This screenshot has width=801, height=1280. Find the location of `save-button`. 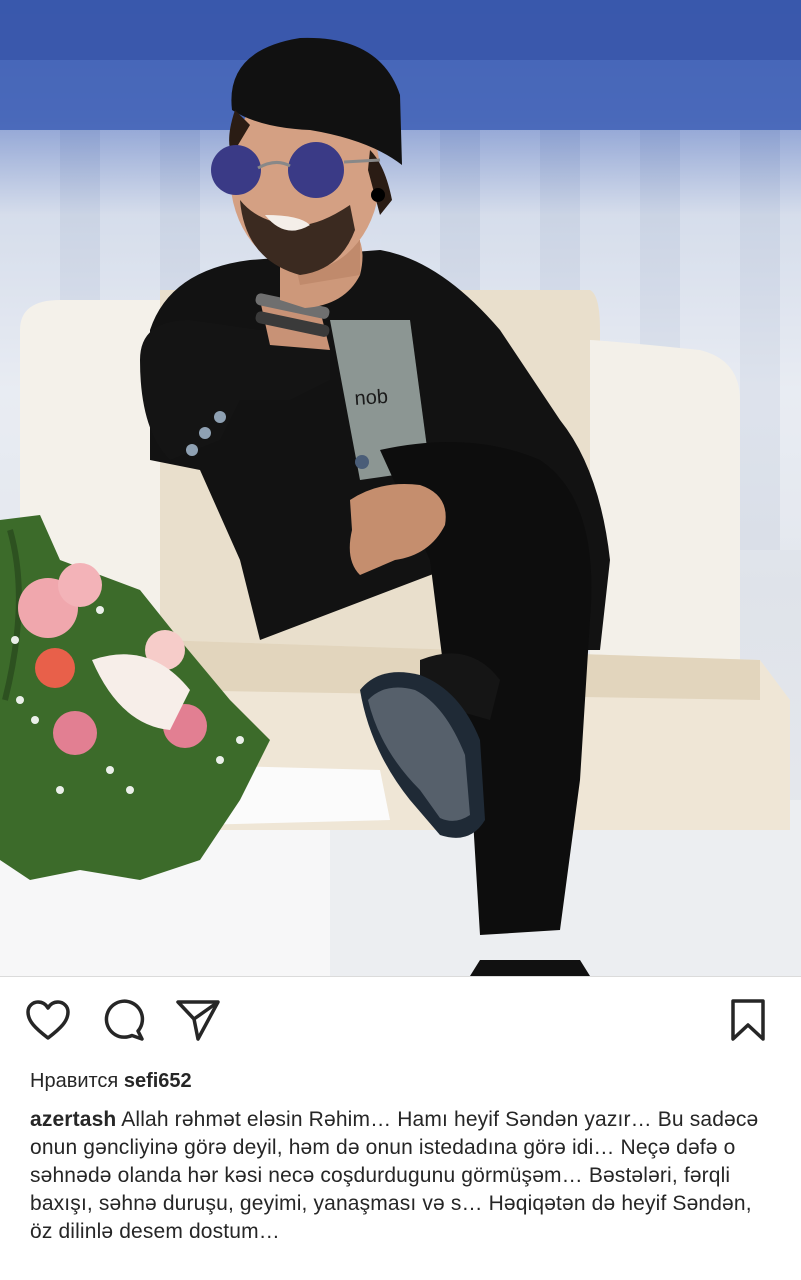

save-button is located at coordinates (748, 1020).